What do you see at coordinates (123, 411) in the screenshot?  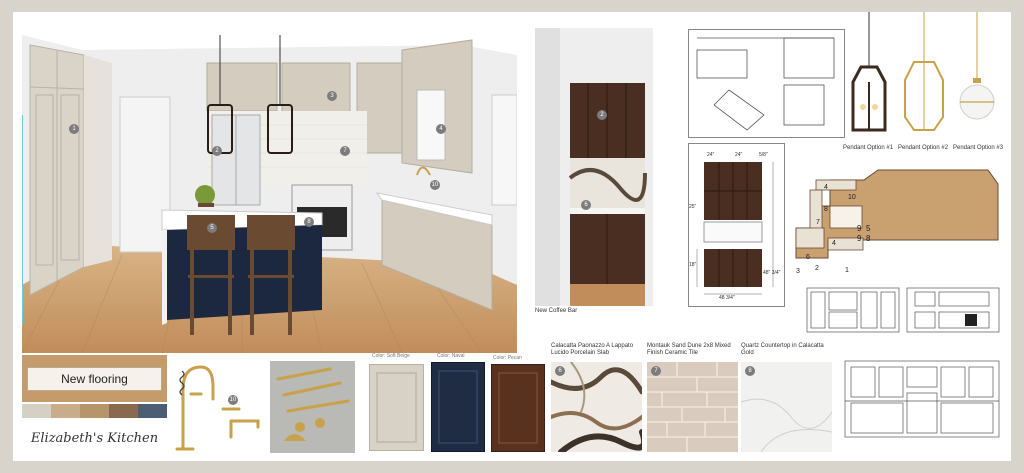 I see `swatch-walnut` at bounding box center [123, 411].